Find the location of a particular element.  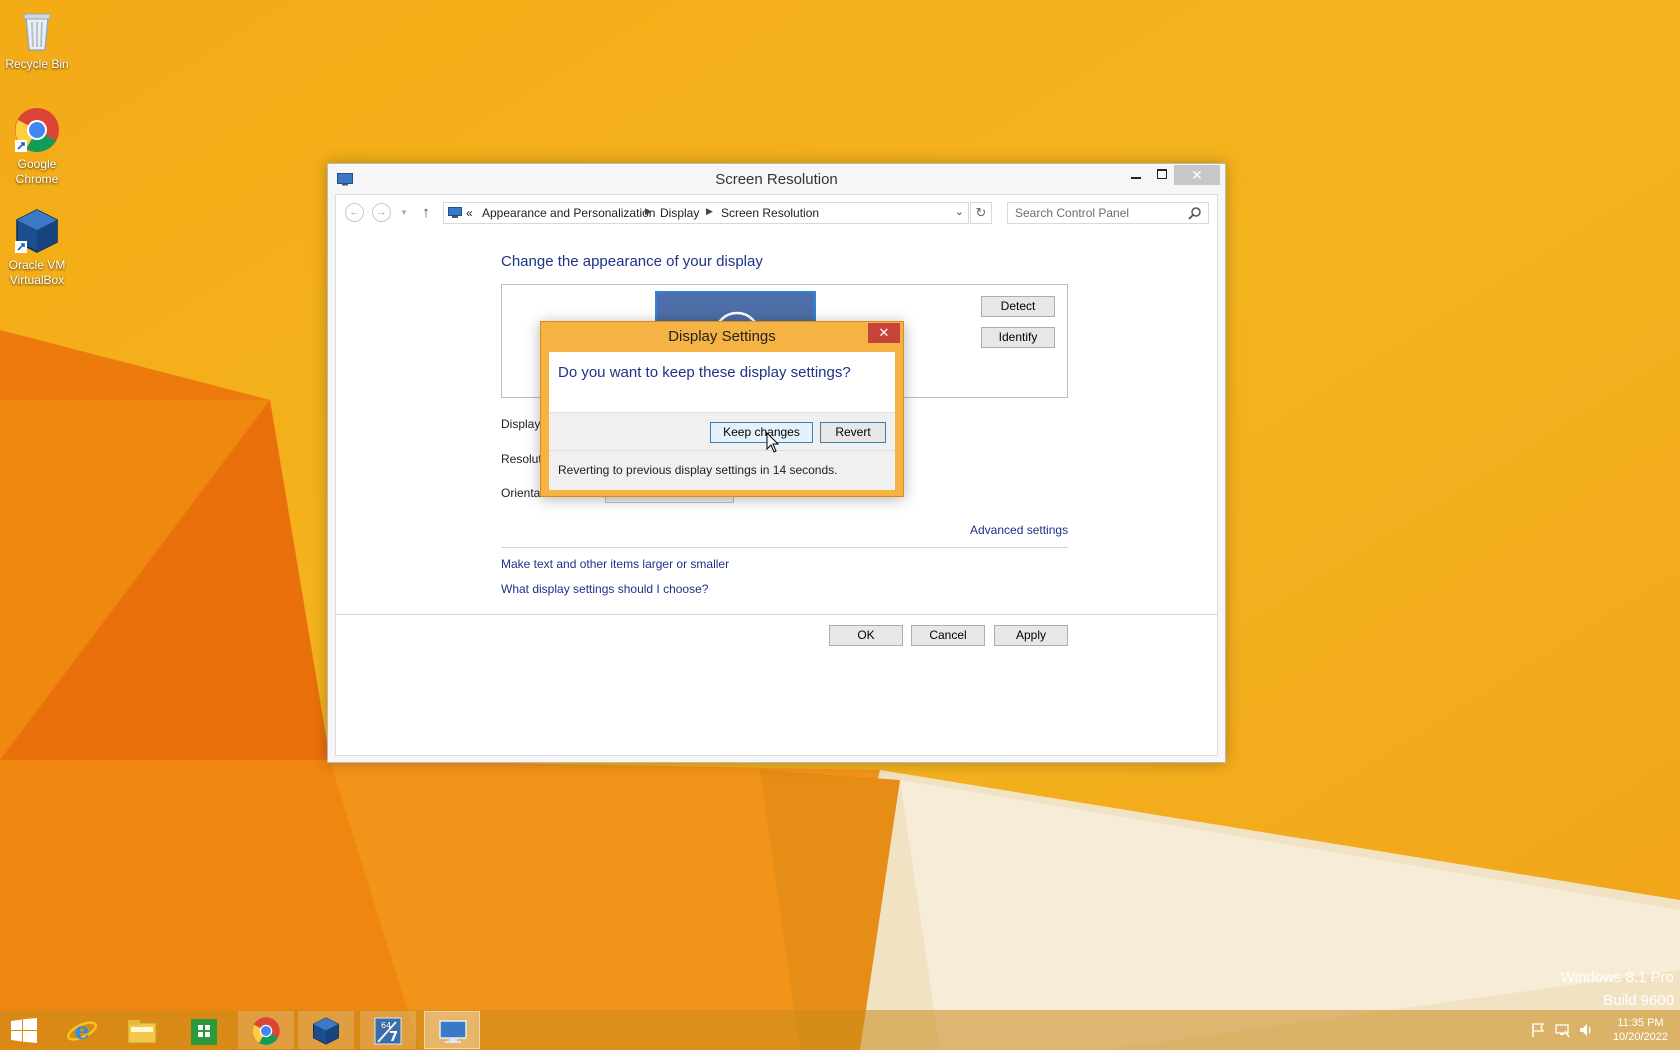

control-panel-icon is located at coordinates (455, 212).